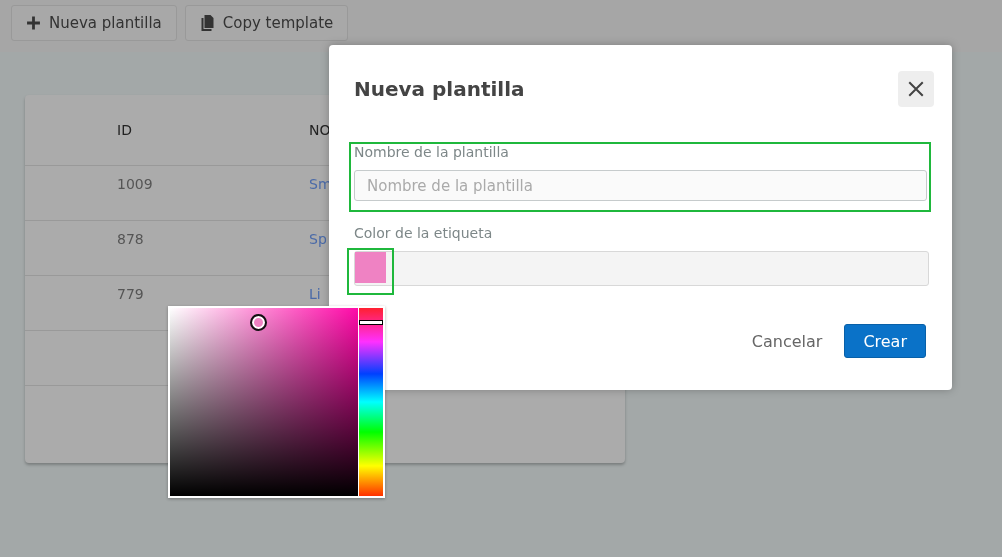 The height and width of the screenshot is (557, 1002). I want to click on hue-handle, so click(371, 322).